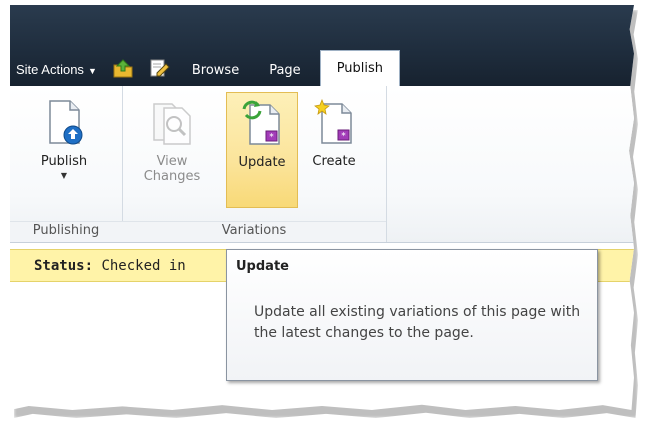 The image size is (648, 437). I want to click on publish-label: Publish, so click(64, 161).